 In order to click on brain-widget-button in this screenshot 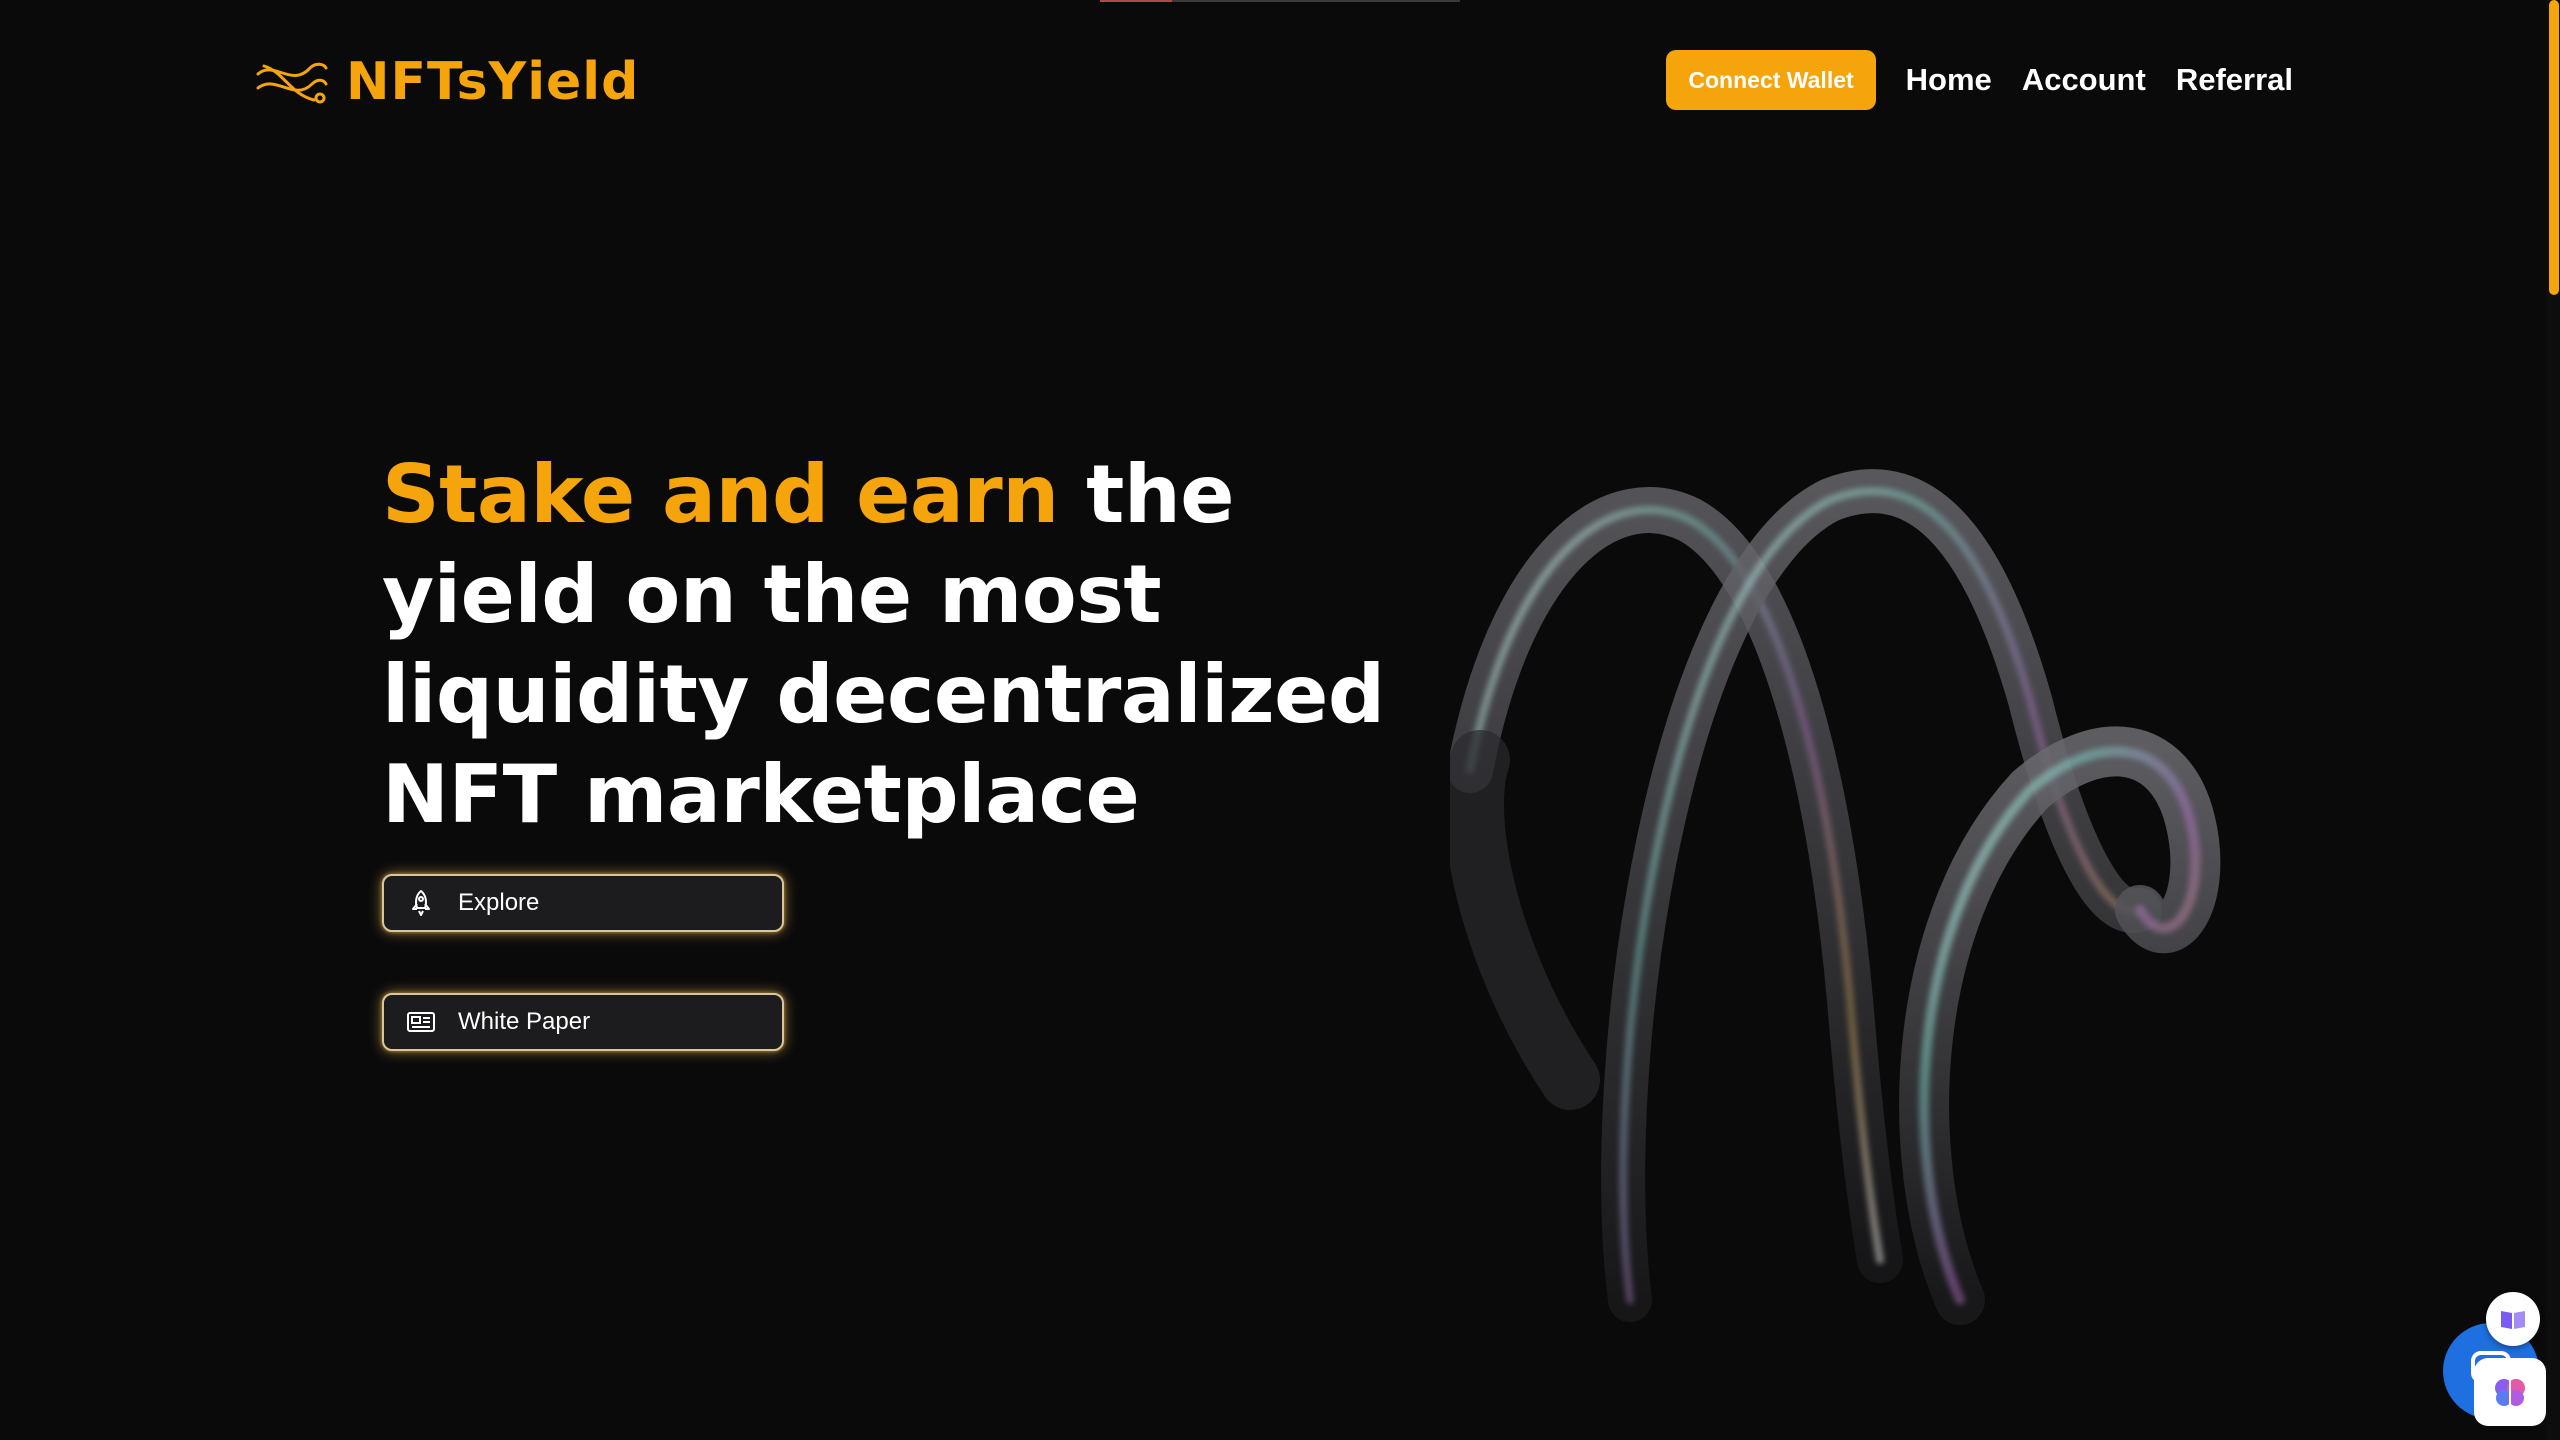, I will do `click(2510, 1392)`.